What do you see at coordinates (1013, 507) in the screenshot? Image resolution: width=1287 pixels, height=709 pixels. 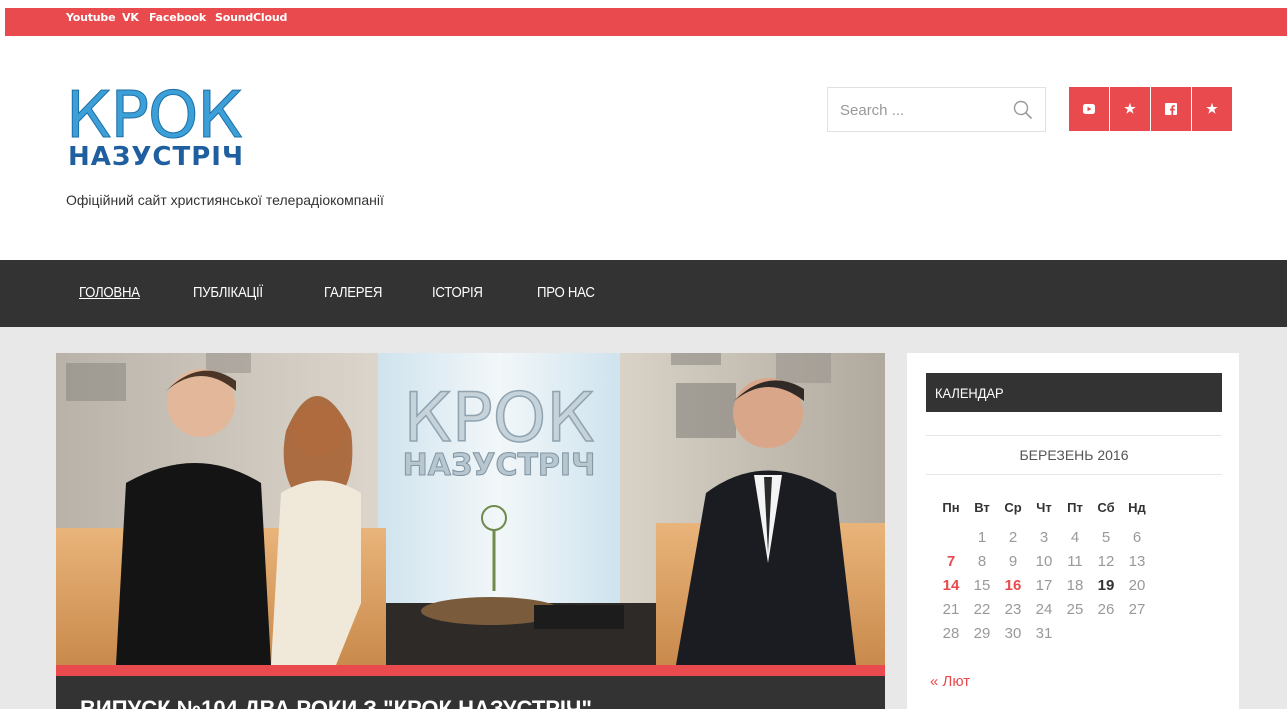 I see `calendar-weekday: Ср` at bounding box center [1013, 507].